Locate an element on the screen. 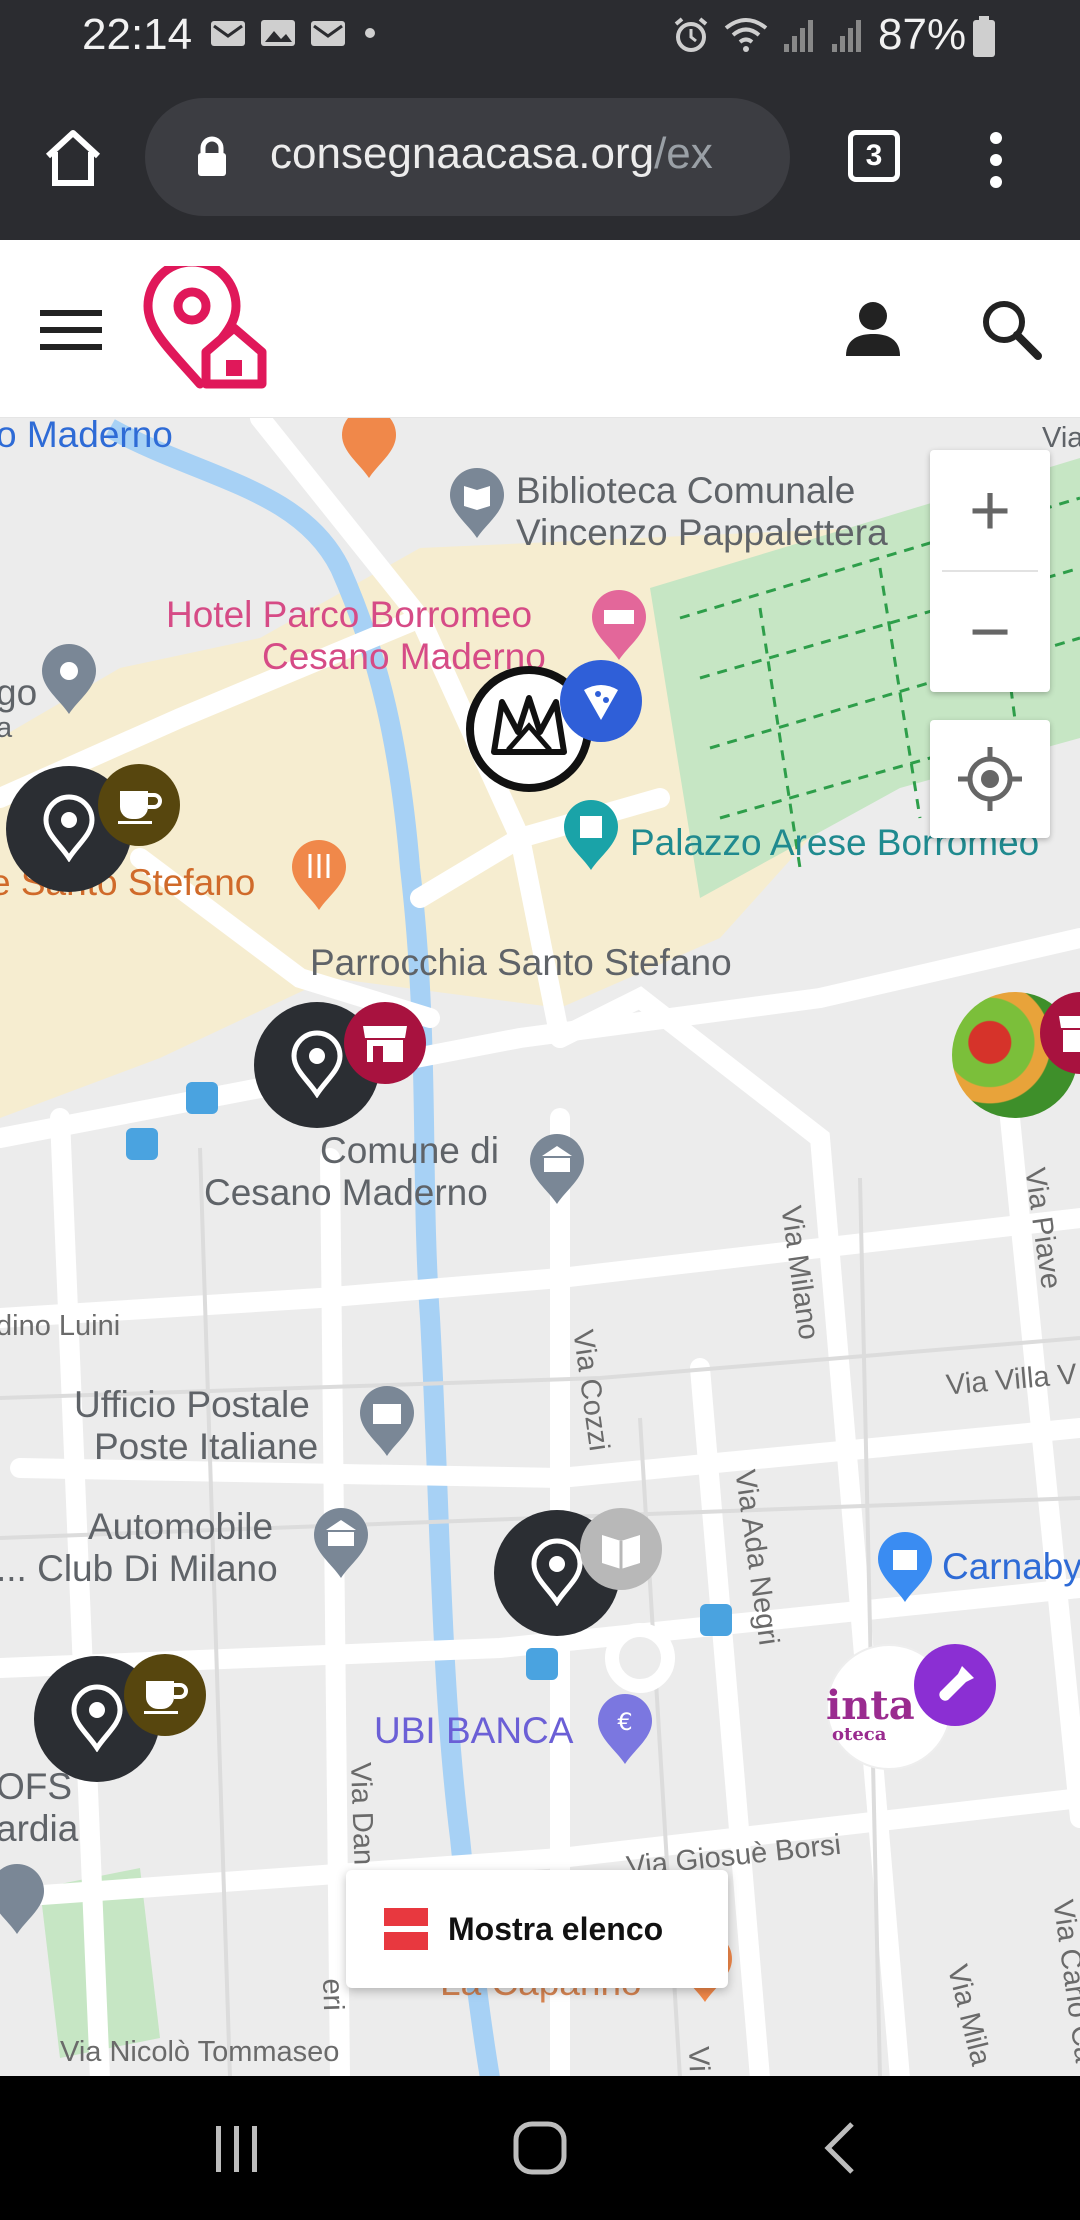  store-marker-shop is located at coordinates (340, 1065).